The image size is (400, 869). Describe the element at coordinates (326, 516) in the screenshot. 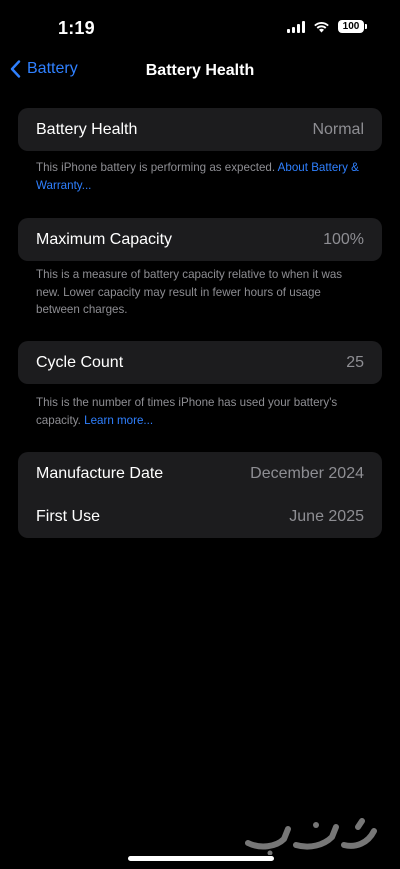

I see `first-use-value: June 2025` at that location.